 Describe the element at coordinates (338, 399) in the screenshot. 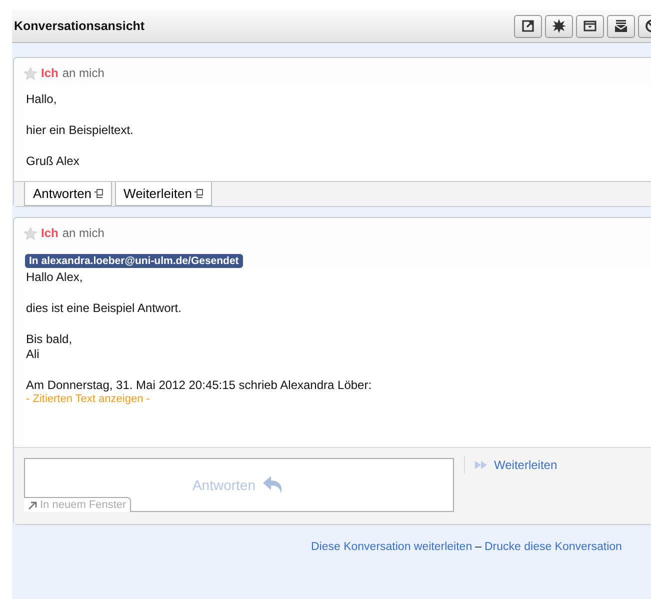

I see `show-quote-link: - Zitierten Text anzeigen -` at that location.